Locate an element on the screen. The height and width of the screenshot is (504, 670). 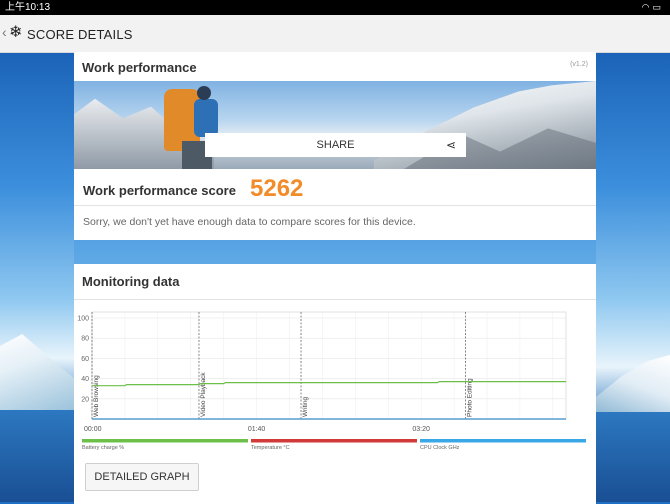
version-label: (v1.2) is located at coordinates (579, 64).